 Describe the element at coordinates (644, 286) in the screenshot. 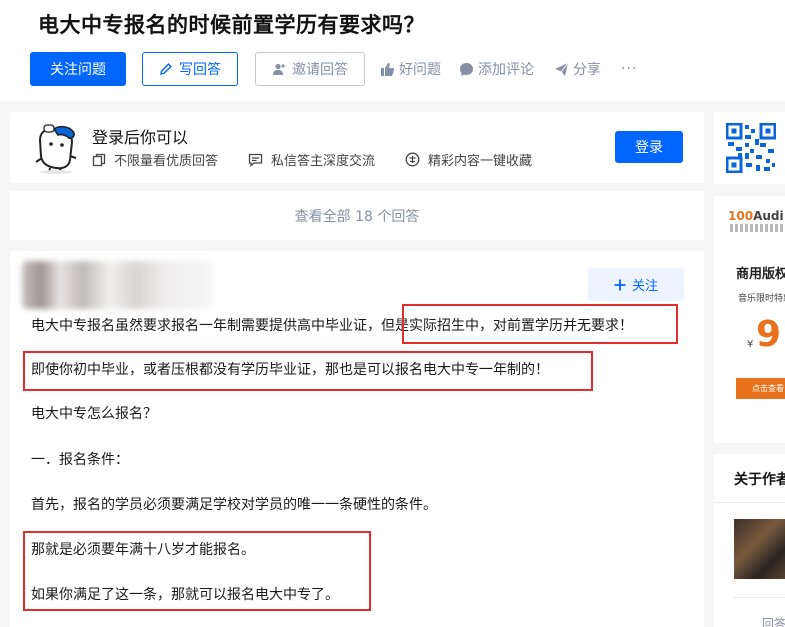

I see `follow-author-label: 关注` at that location.